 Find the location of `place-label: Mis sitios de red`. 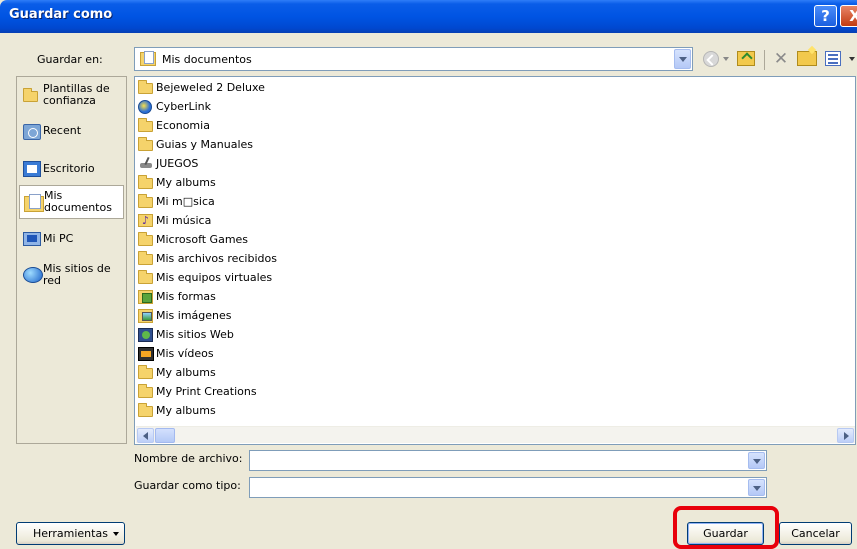

place-label: Mis sitios de red is located at coordinates (77, 274).